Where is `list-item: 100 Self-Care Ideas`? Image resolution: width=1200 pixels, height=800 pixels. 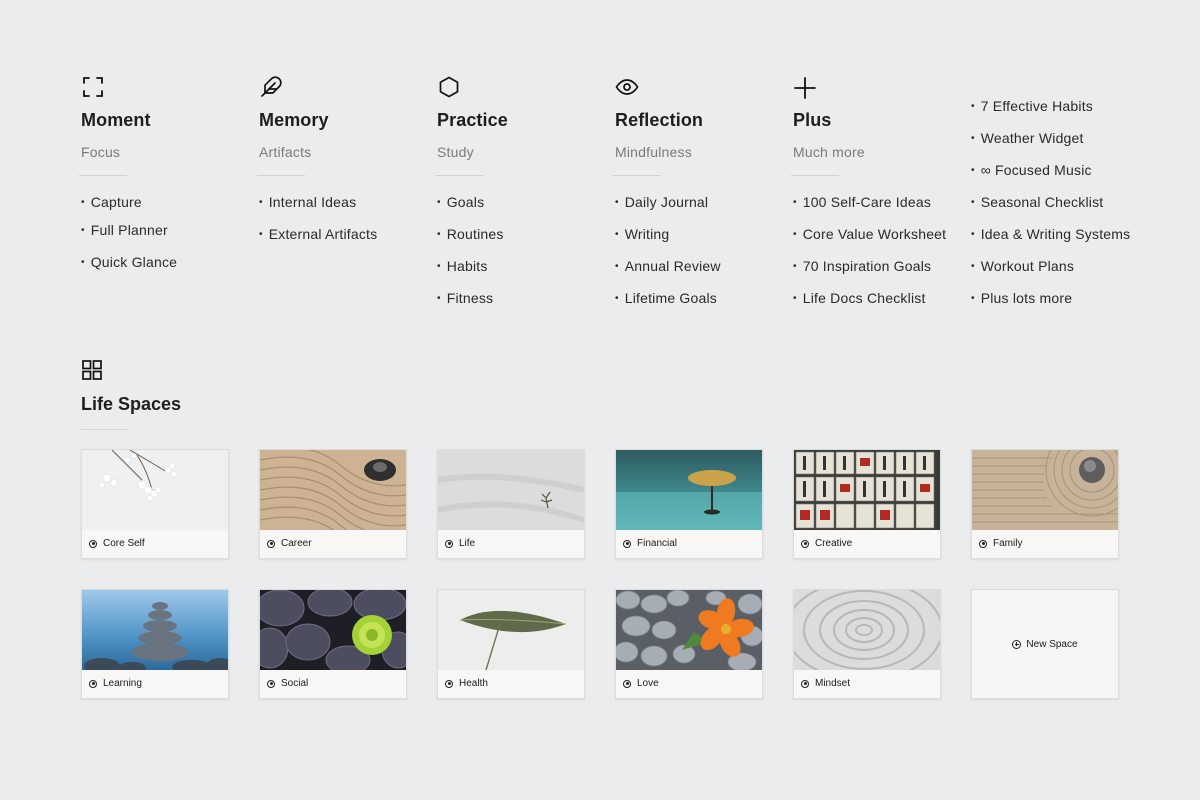
list-item: 100 Self-Care Ideas is located at coordinates (869, 210).